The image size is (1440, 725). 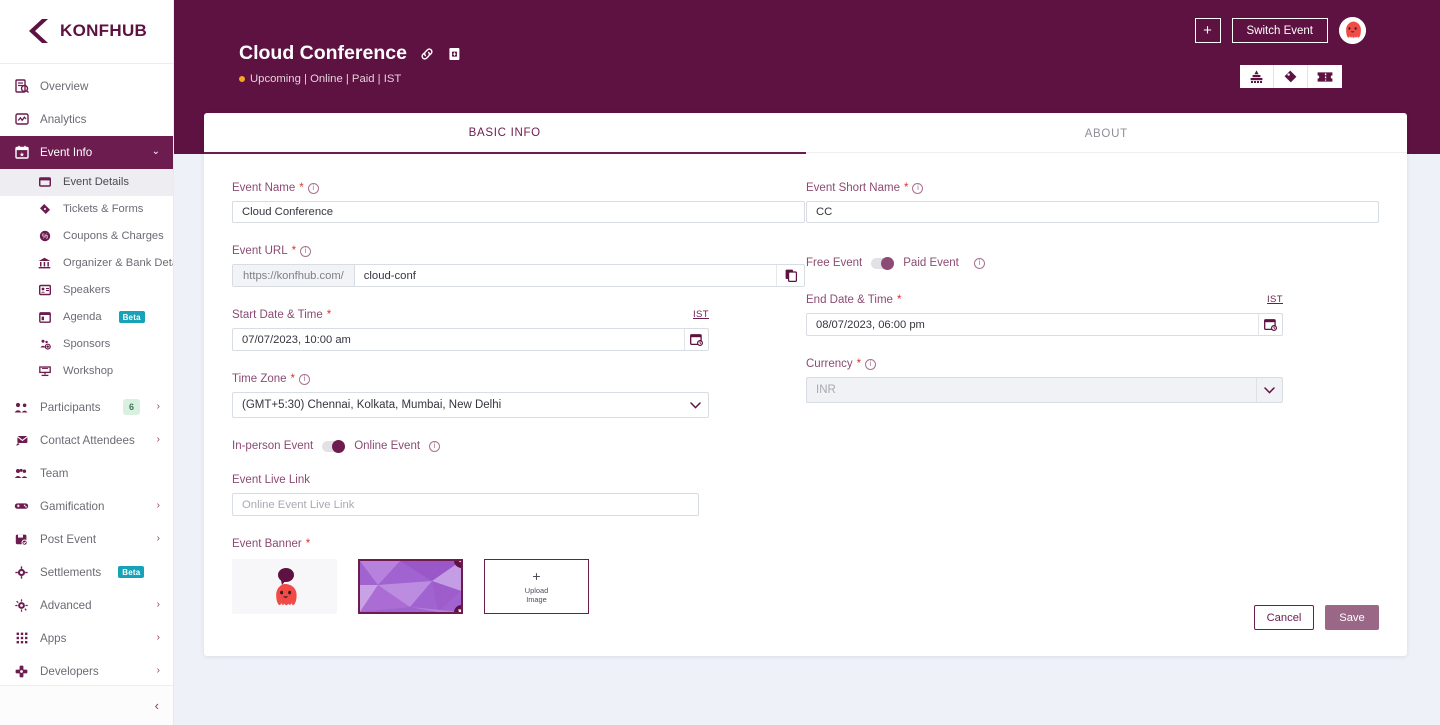 I want to click on overview-icon, so click(x=21, y=86).